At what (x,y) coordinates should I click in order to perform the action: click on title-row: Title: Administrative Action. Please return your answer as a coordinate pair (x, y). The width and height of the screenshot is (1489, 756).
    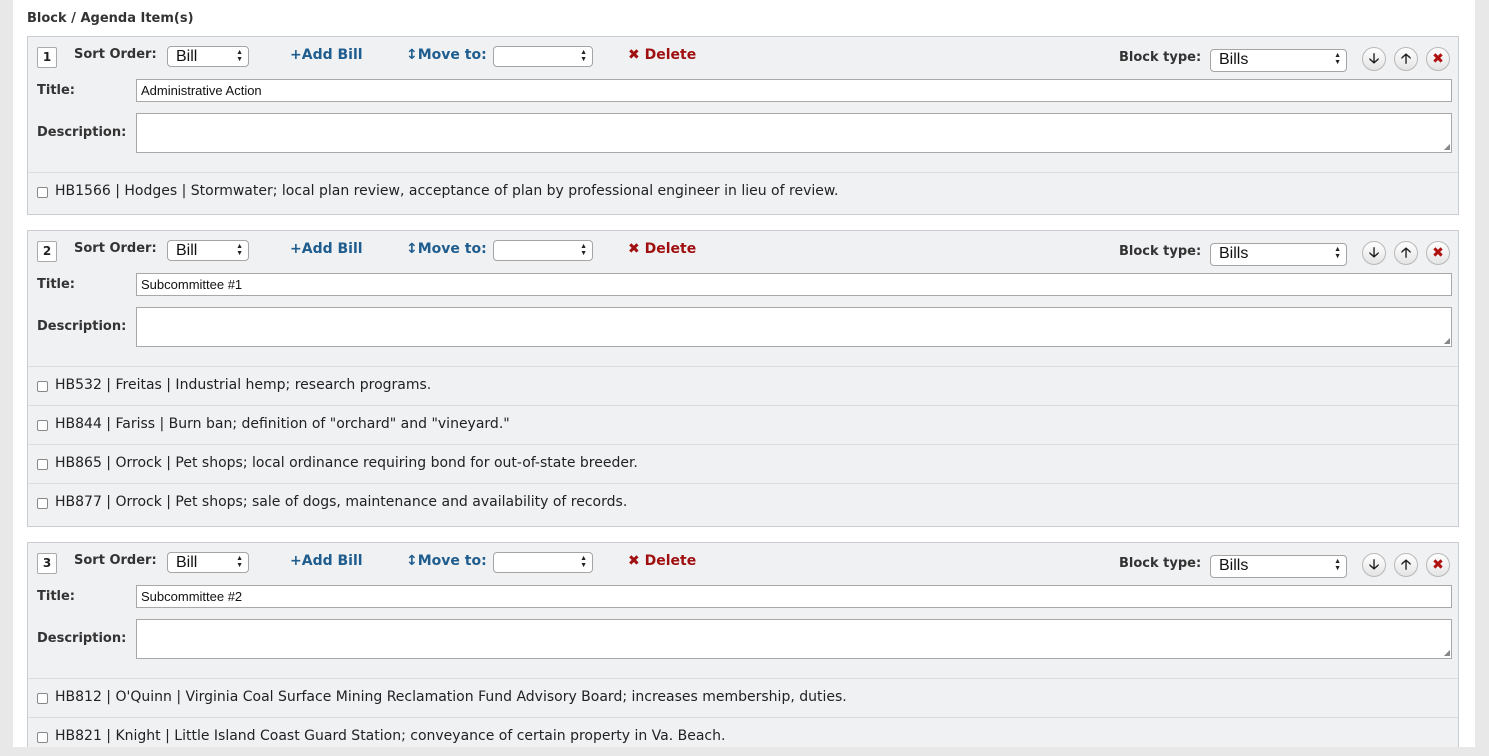
    Looking at the image, I should click on (743, 96).